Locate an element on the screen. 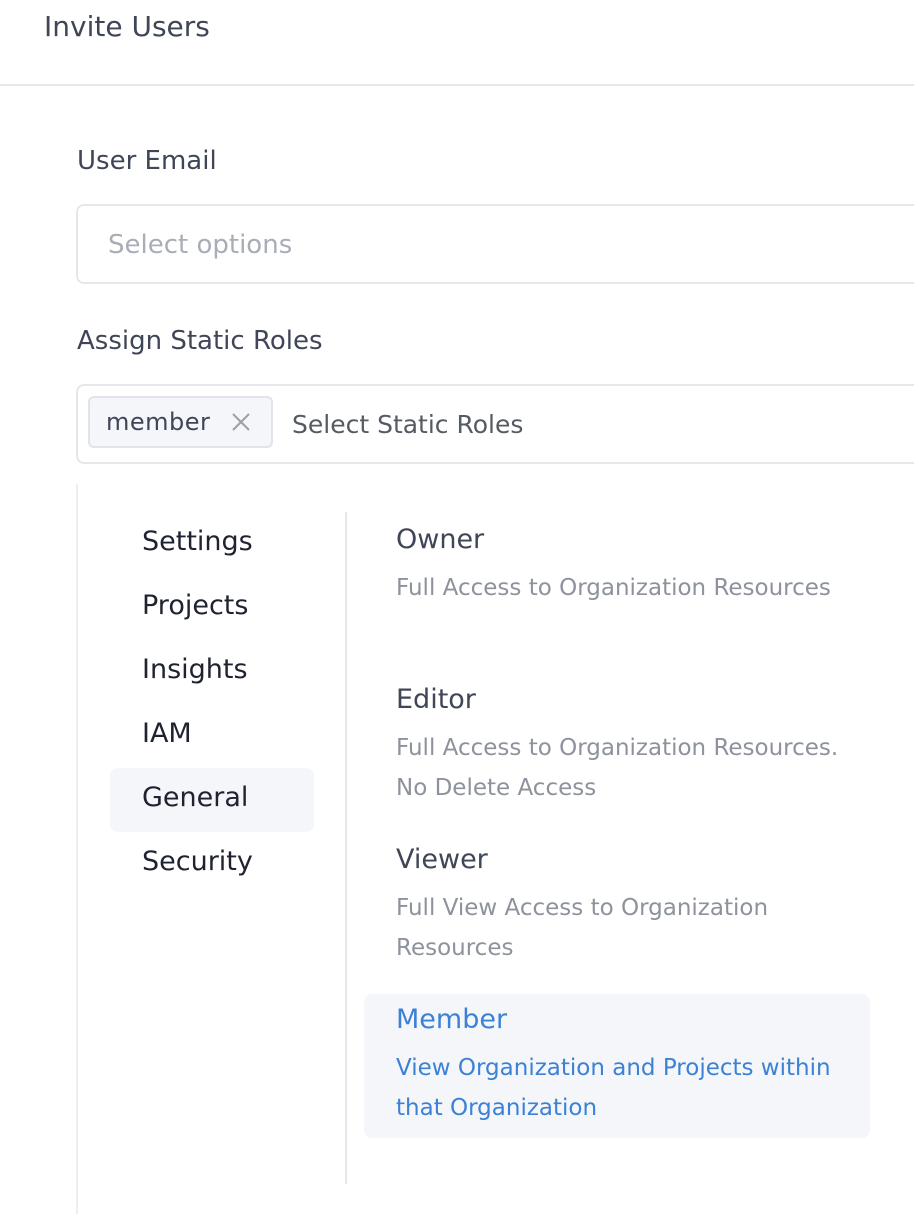 Image resolution: width=914 pixels, height=1214 pixels. user-email-placeholder: Select options is located at coordinates (200, 245).